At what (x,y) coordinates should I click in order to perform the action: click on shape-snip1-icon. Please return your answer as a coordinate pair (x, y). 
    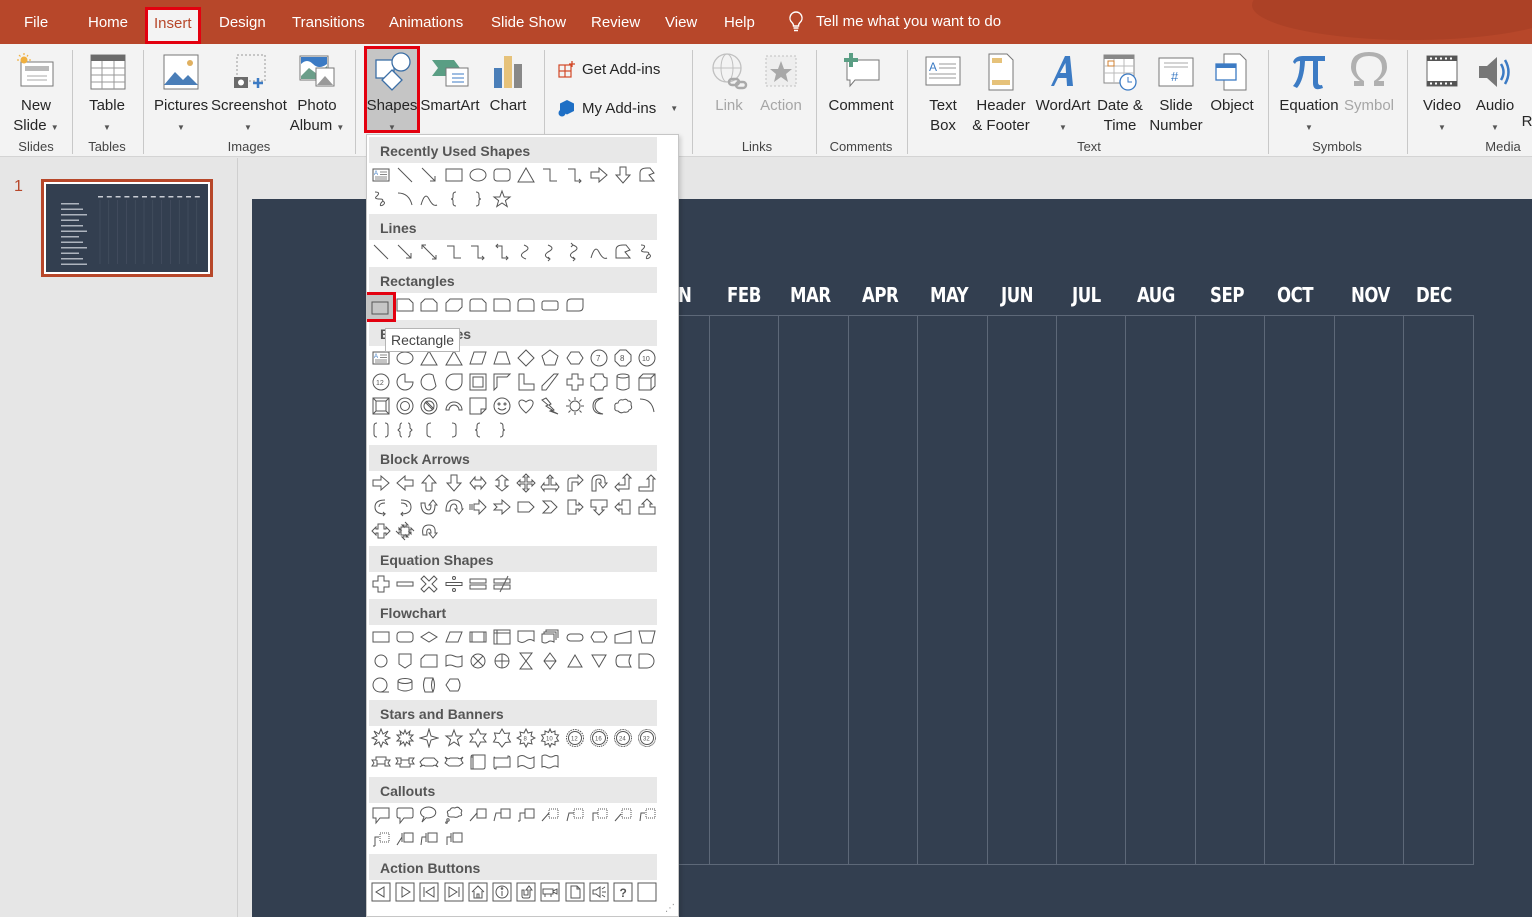
    Looking at the image, I should click on (405, 305).